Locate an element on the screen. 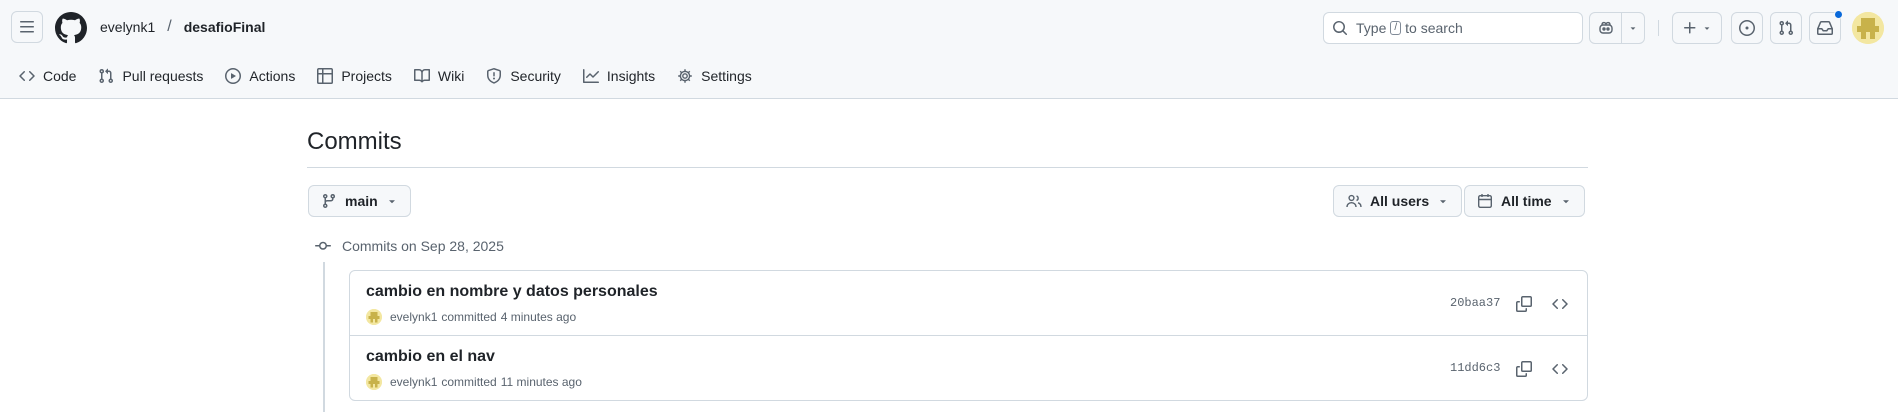 Image resolution: width=1898 pixels, height=412 pixels. gear-icon is located at coordinates (685, 76).